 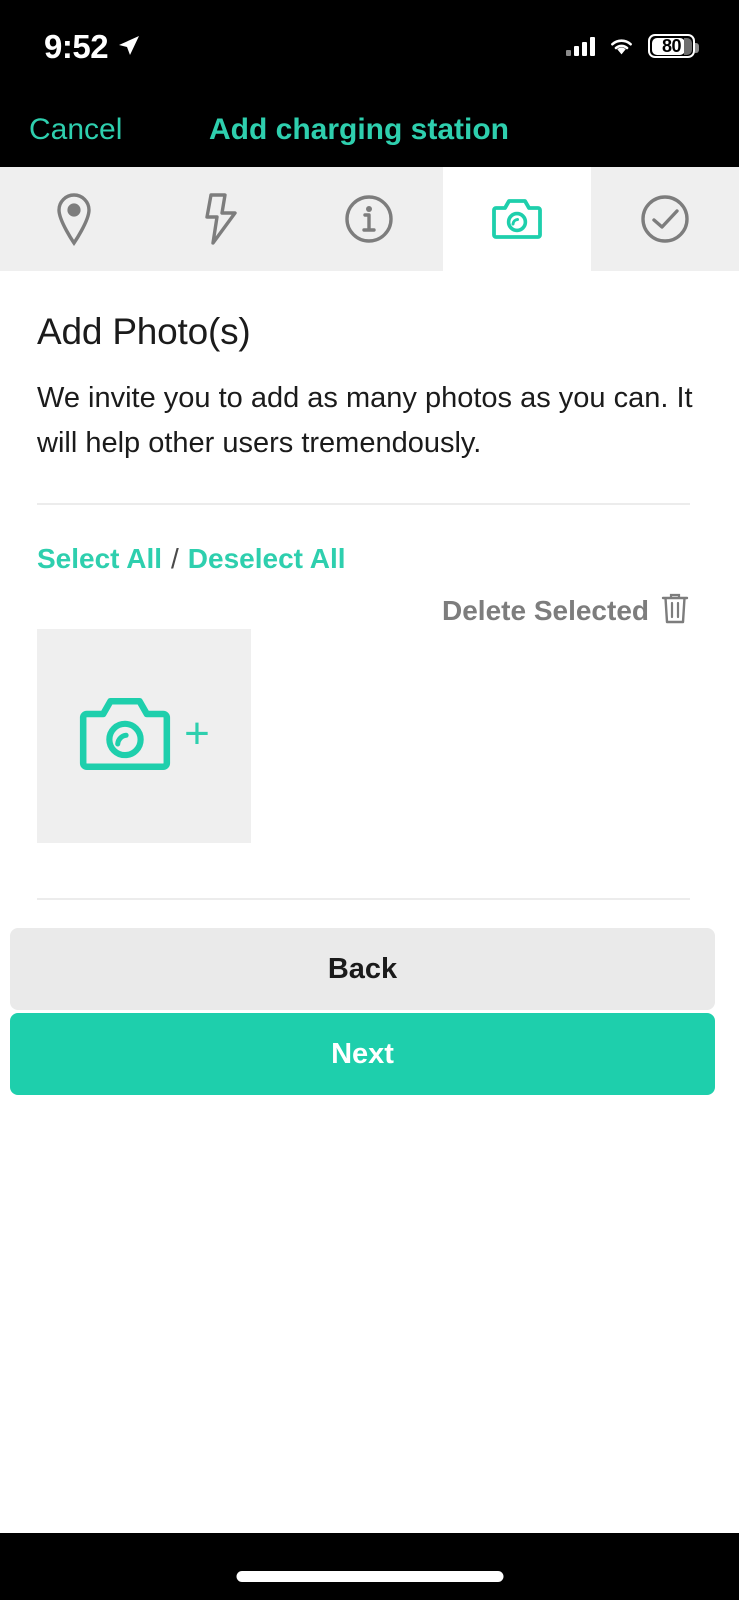 I want to click on deselect-all-link: Deselect All, so click(x=267, y=559).